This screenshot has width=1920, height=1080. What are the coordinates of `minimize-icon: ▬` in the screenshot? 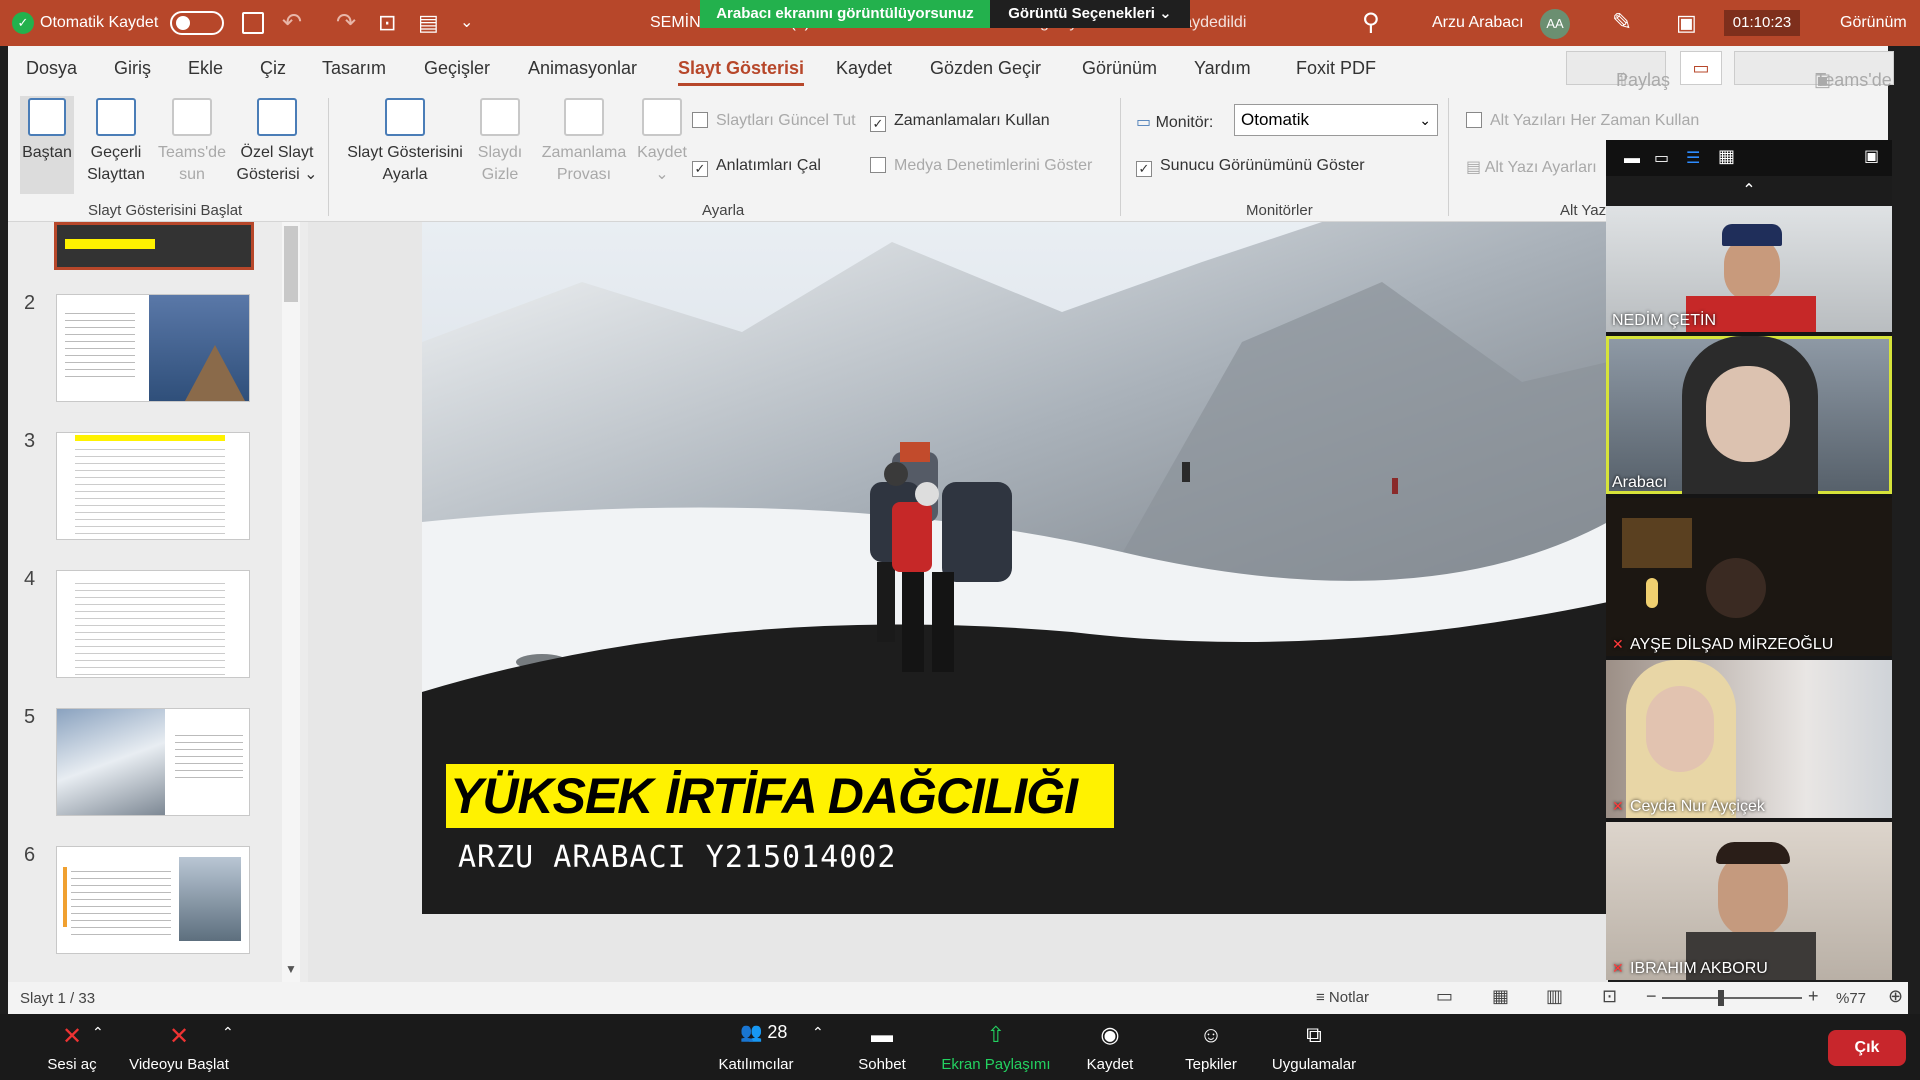 It's located at (1632, 159).